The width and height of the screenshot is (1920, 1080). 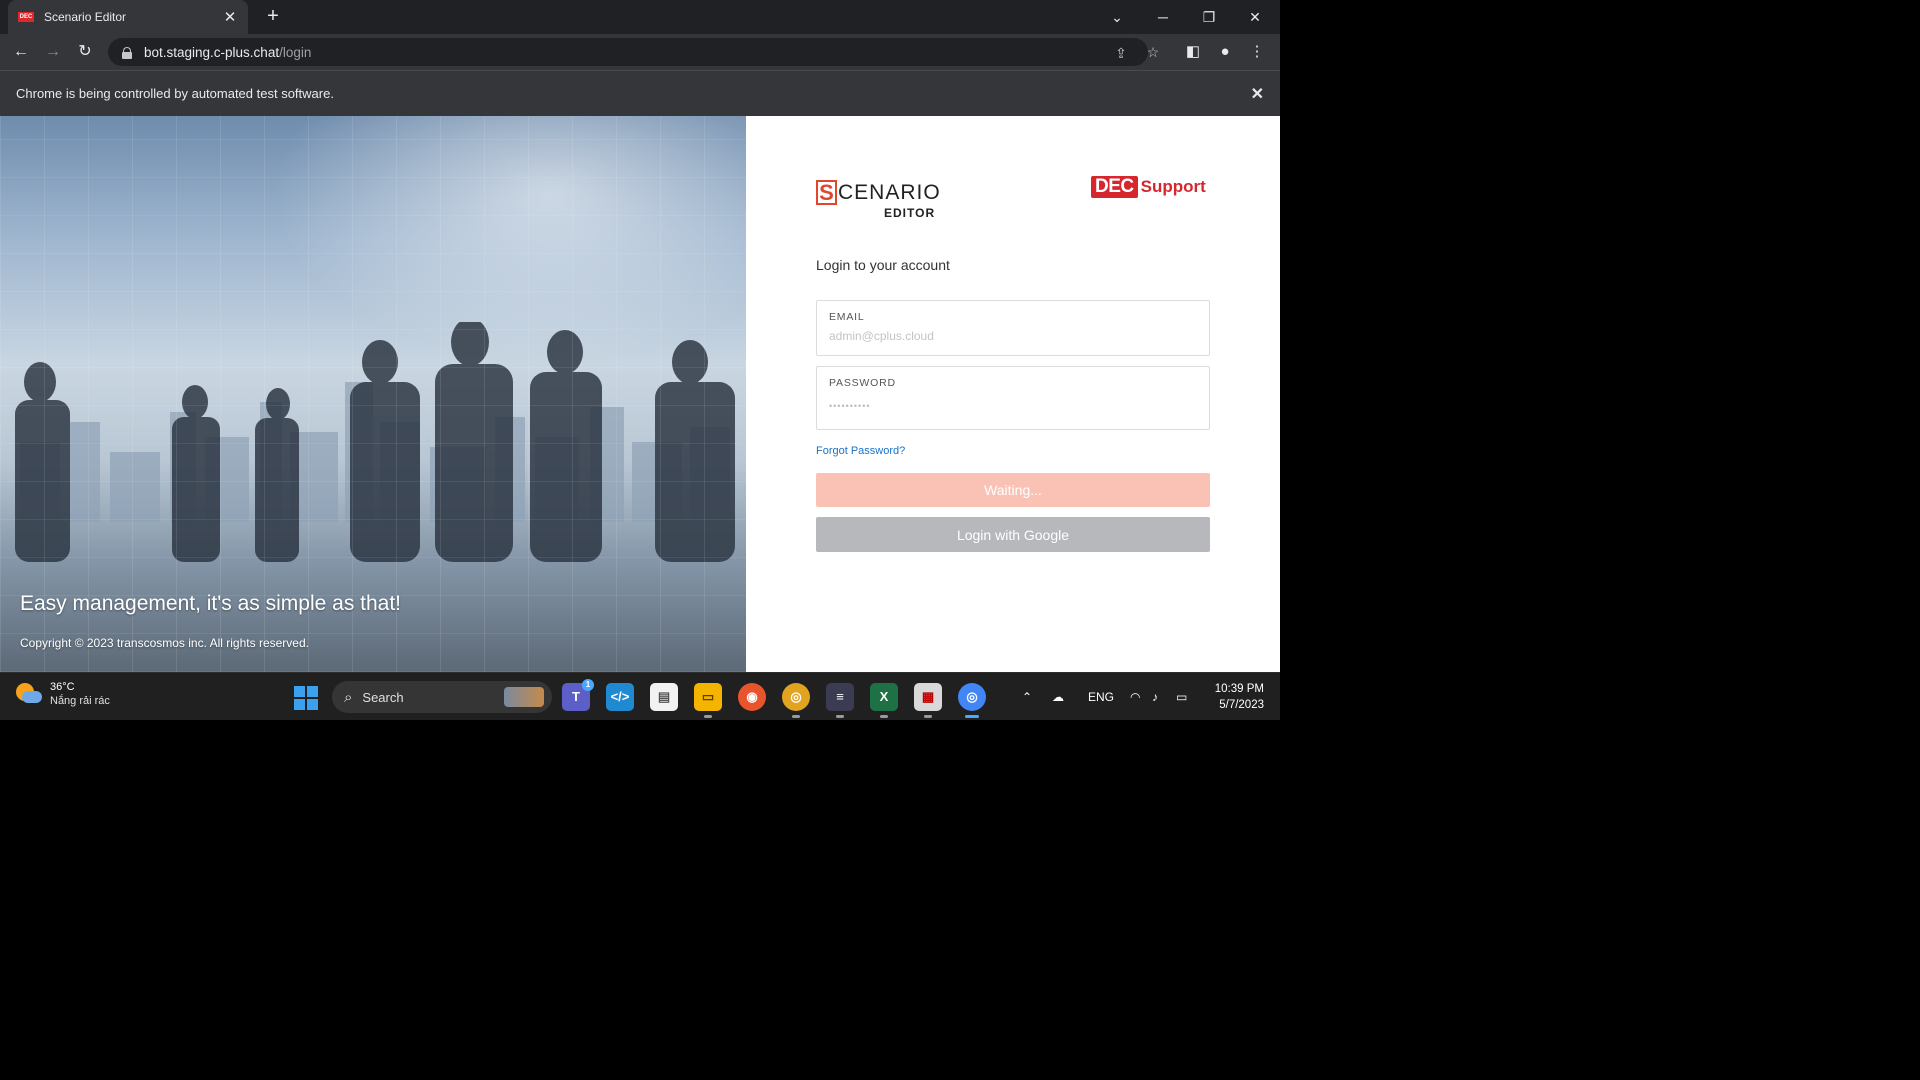 I want to click on profile-icon: ●, so click(x=1225, y=52).